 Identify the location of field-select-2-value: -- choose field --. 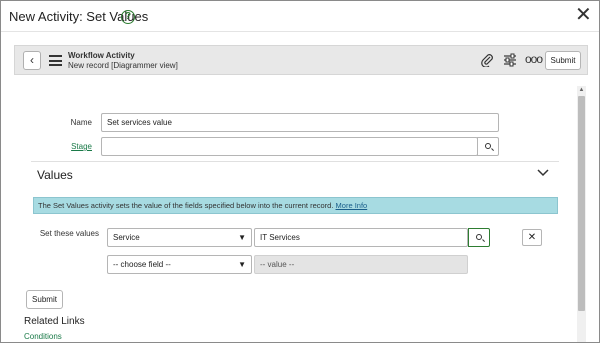
(142, 264).